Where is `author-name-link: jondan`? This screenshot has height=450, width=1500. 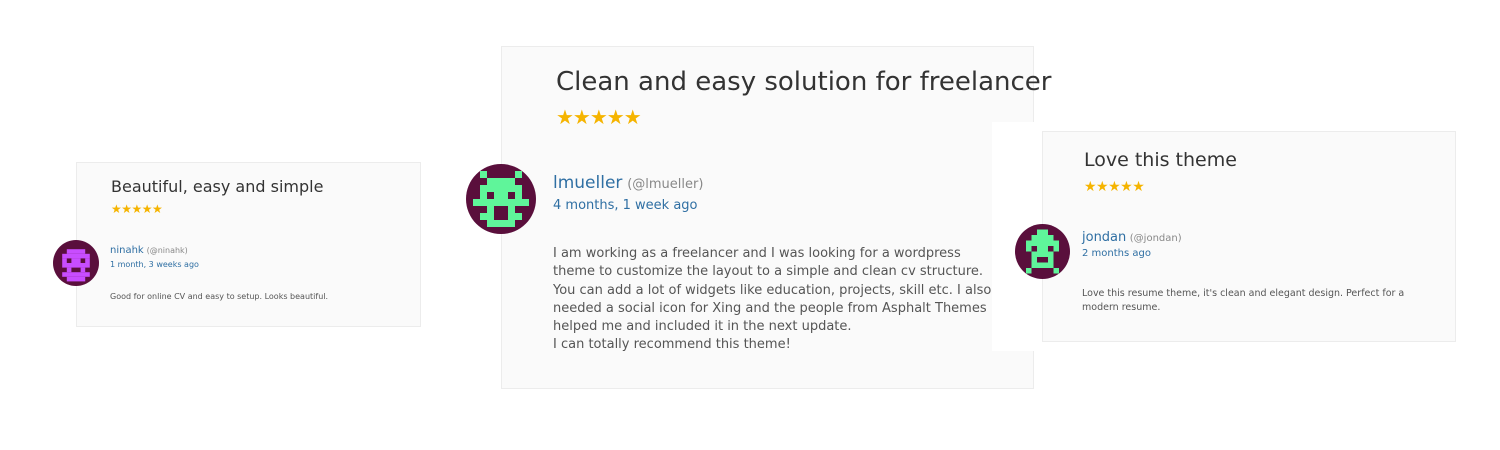 author-name-link: jondan is located at coordinates (1104, 237).